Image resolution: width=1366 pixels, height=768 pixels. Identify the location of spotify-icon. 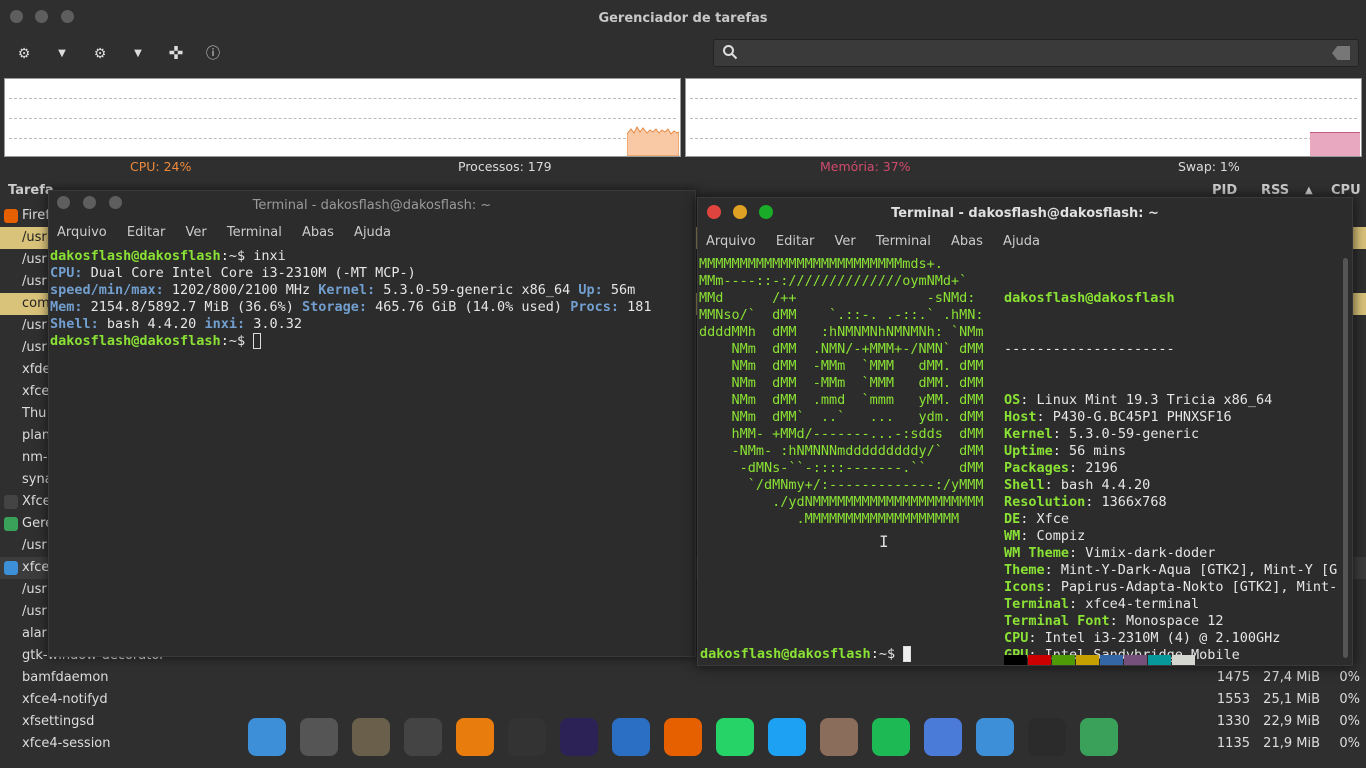
(891, 737).